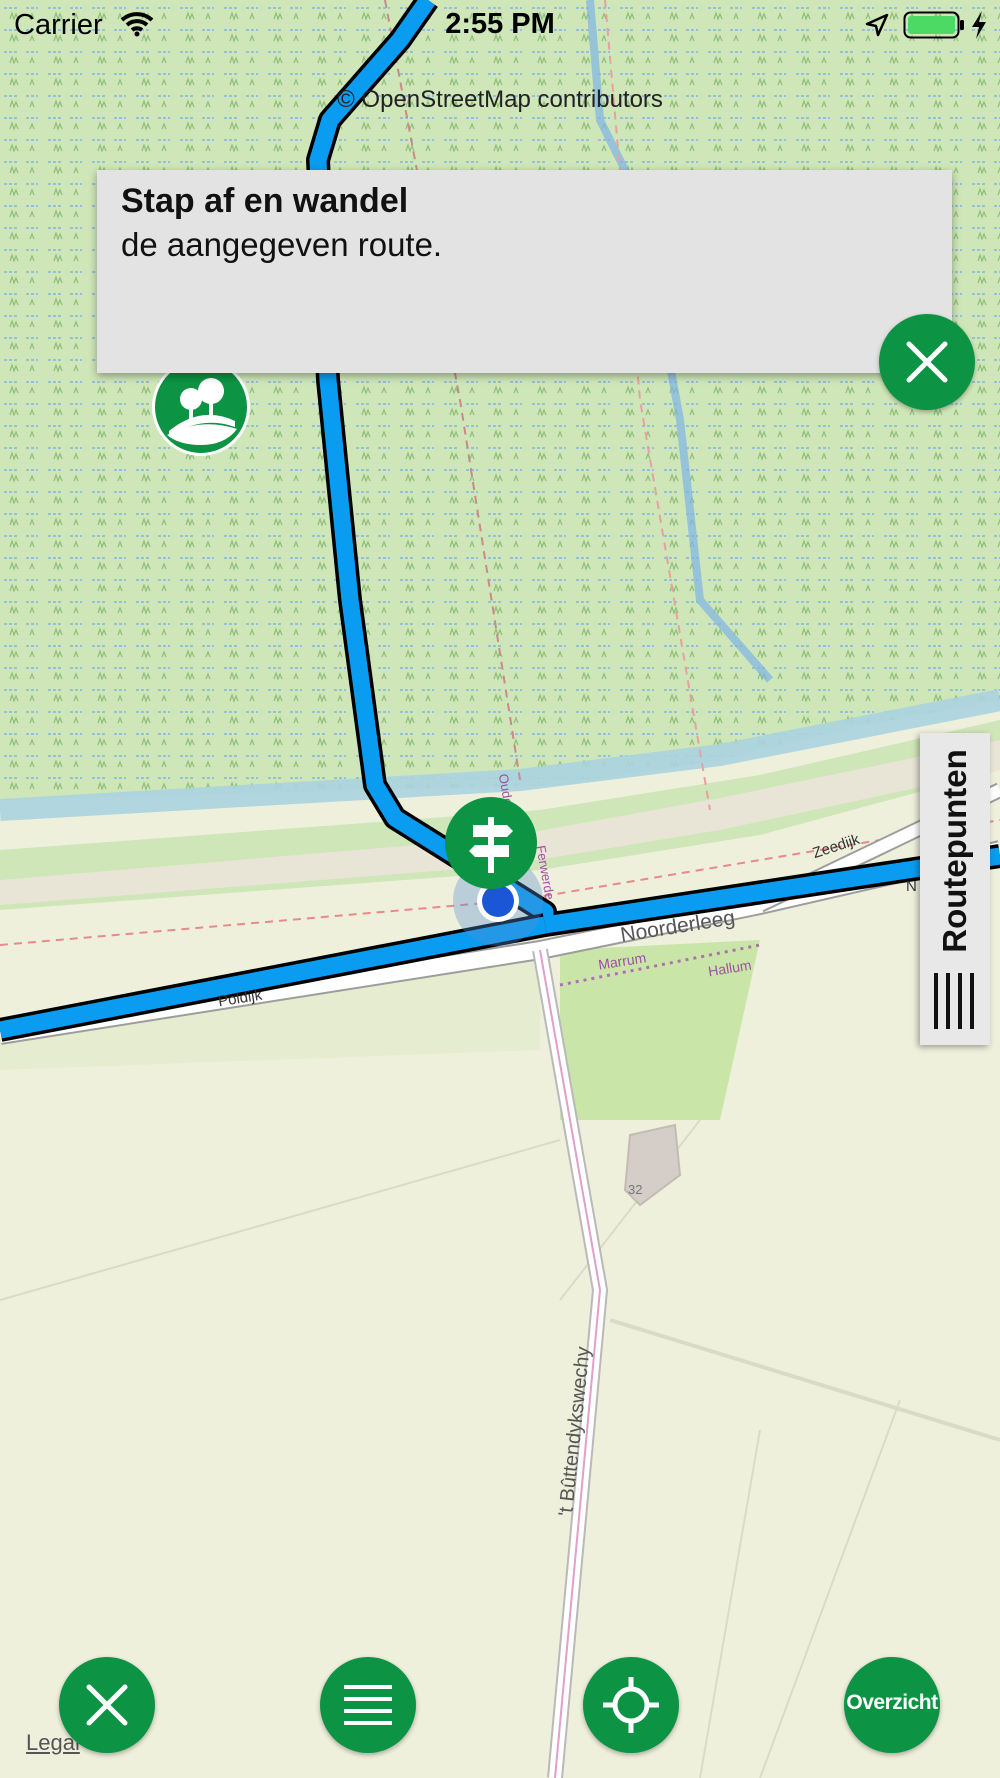 Image resolution: width=1000 pixels, height=1778 pixels. I want to click on user-location-dot-icon, so click(498, 901).